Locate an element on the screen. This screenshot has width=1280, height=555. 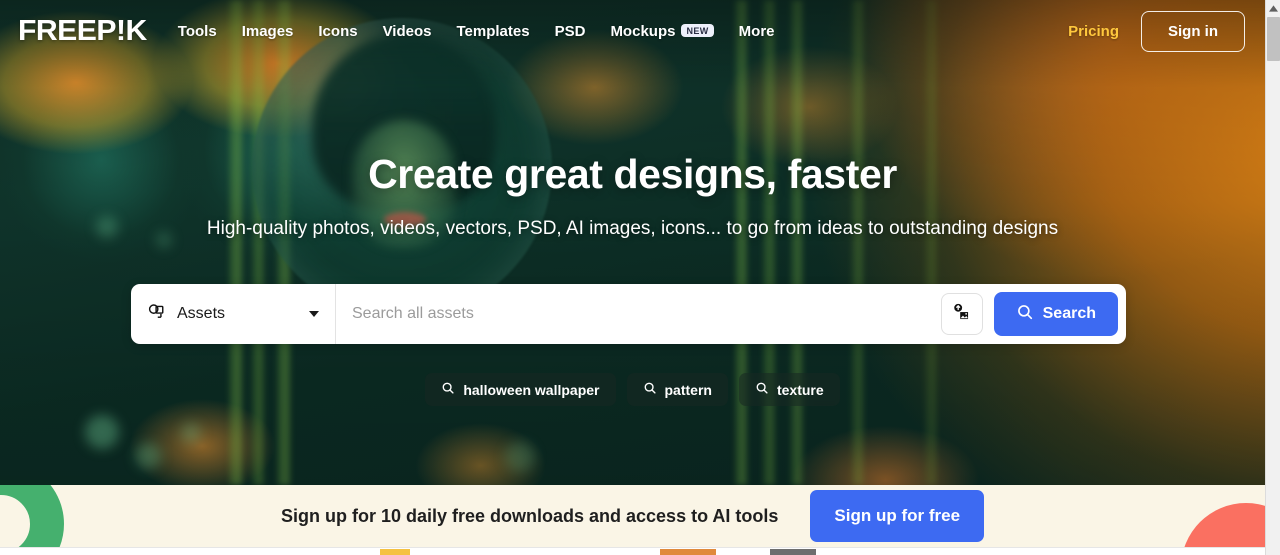
next-section-sliver is located at coordinates (632, 551).